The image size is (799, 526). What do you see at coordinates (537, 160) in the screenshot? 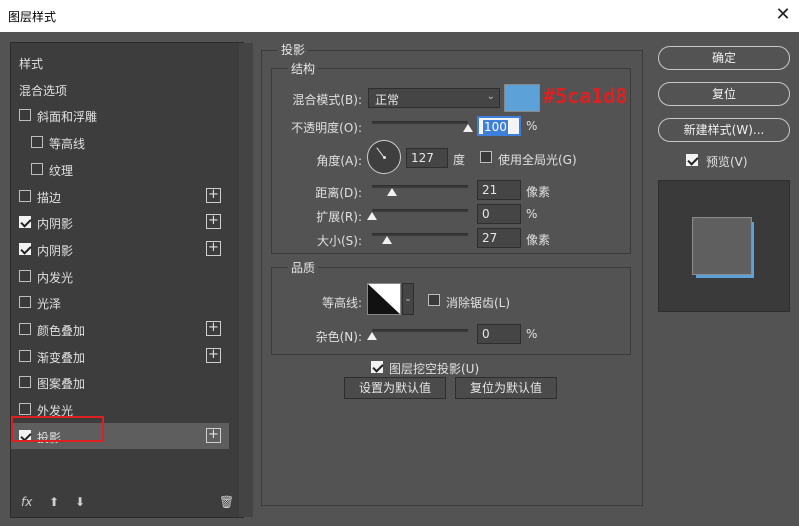
I see `global-light-label: 使用全局光(G)` at bounding box center [537, 160].